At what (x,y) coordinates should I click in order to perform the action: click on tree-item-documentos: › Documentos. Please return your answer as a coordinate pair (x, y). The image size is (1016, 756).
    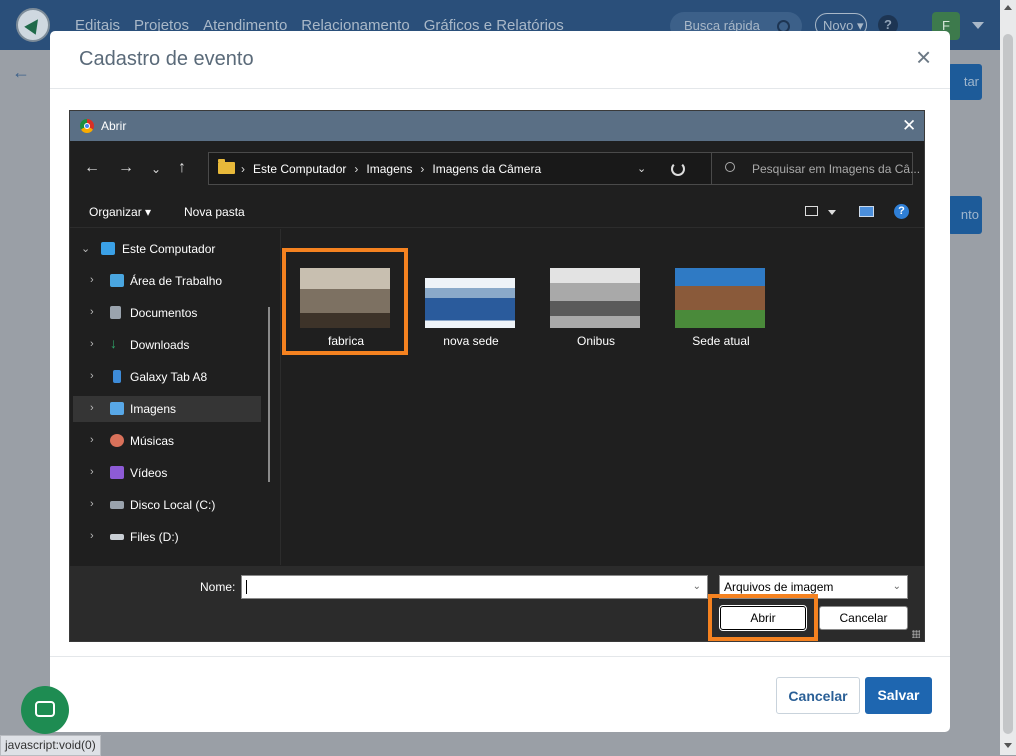
    Looking at the image, I should click on (167, 313).